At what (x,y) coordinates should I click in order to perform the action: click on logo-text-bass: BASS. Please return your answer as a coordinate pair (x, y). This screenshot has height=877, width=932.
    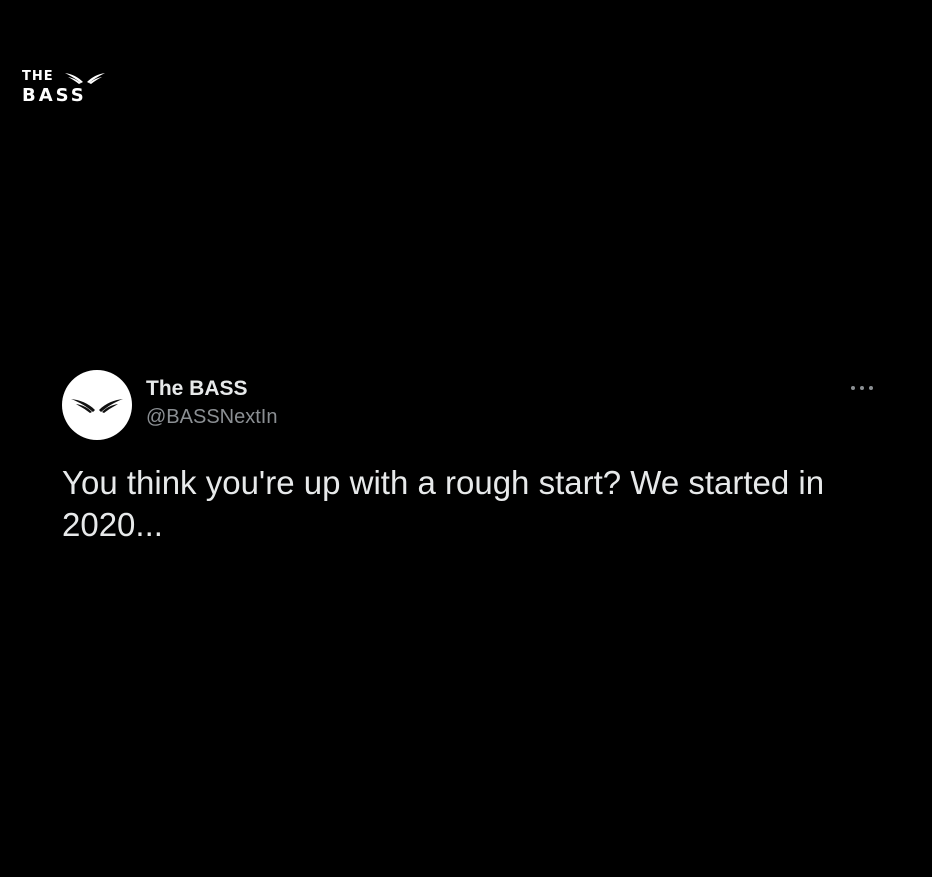
    Looking at the image, I should click on (54, 95).